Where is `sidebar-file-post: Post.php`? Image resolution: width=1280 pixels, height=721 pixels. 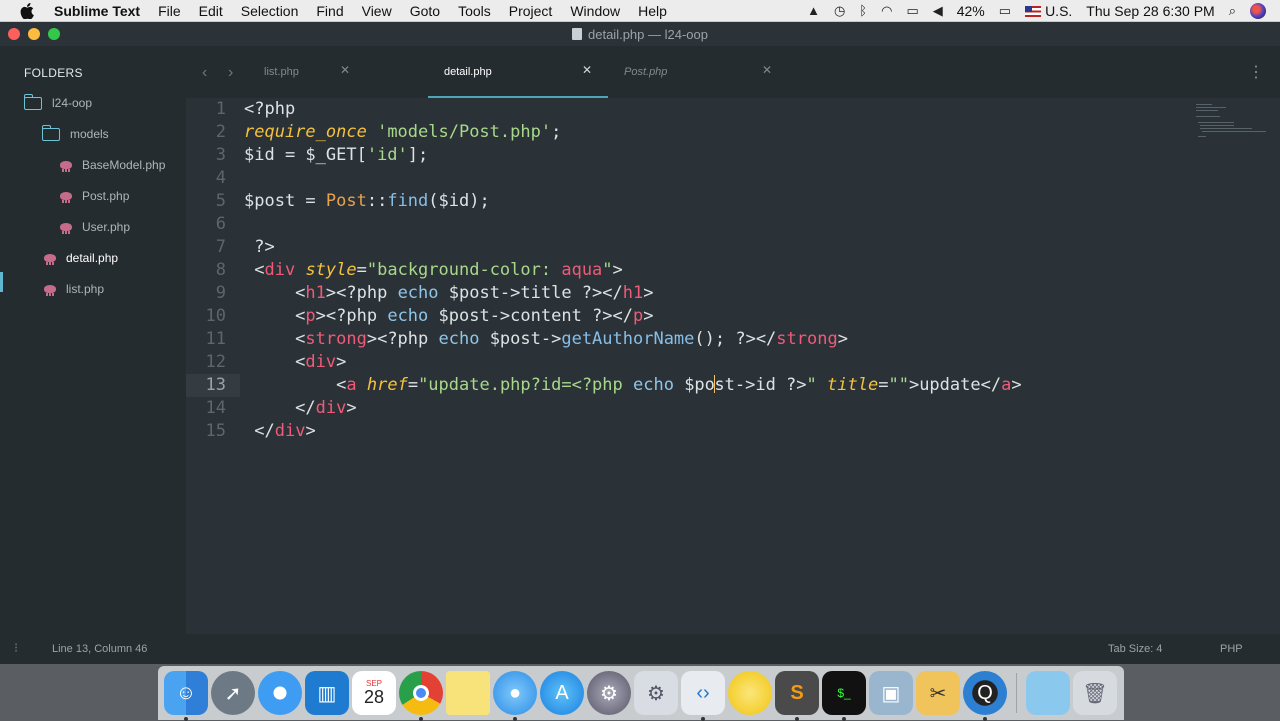 sidebar-file-post: Post.php is located at coordinates (94, 196).